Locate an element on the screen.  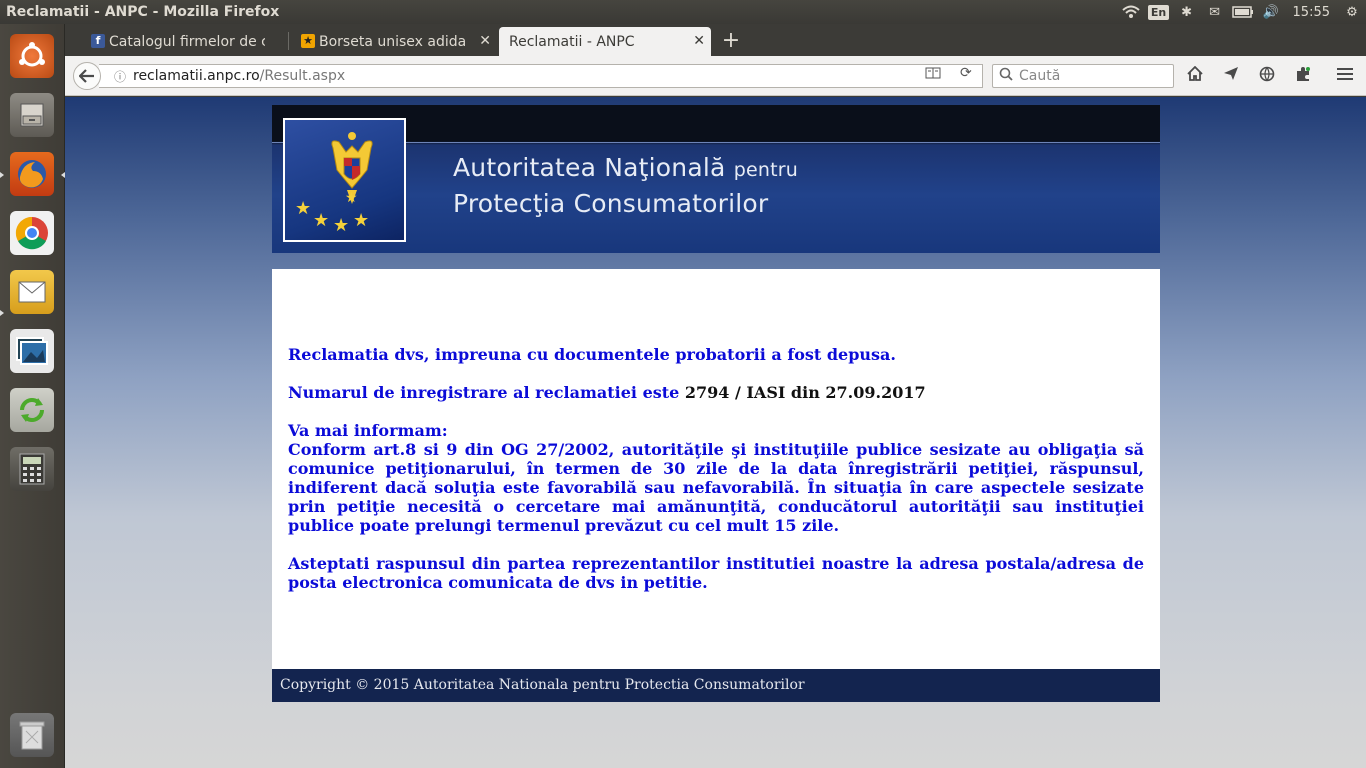
ubuntu-logo-icon is located at coordinates (32, 56).